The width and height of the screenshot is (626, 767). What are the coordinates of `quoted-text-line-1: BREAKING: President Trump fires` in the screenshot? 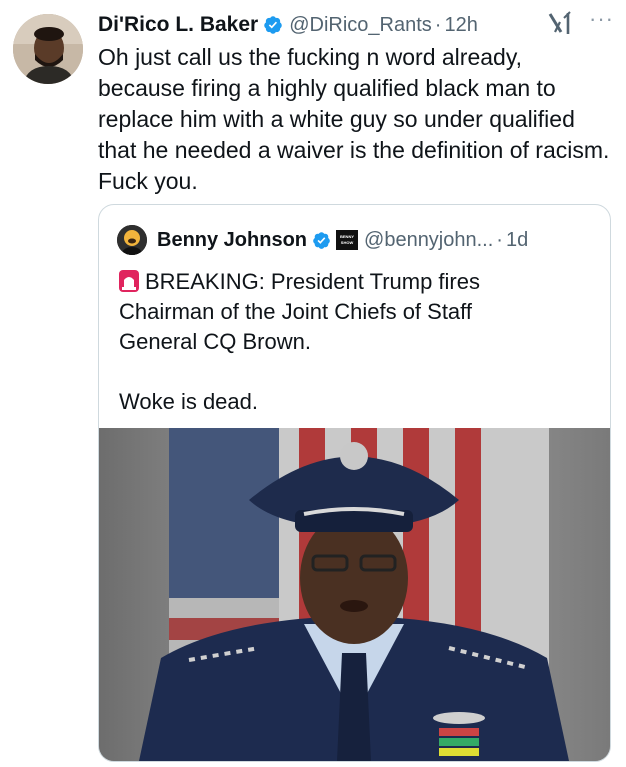 It's located at (312, 281).